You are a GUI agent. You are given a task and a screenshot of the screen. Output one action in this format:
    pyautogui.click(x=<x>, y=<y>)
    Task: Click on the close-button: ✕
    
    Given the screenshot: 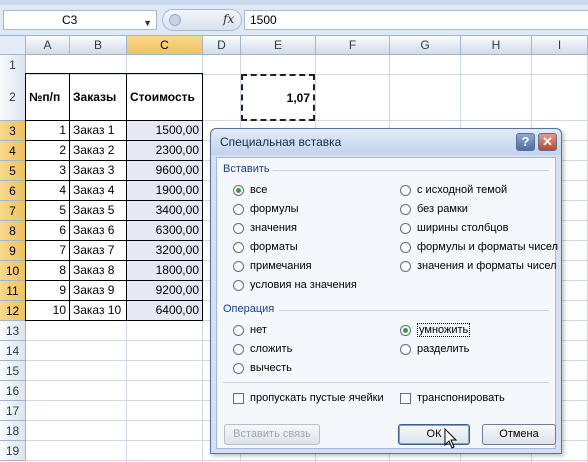 What is the action you would take?
    pyautogui.click(x=547, y=142)
    